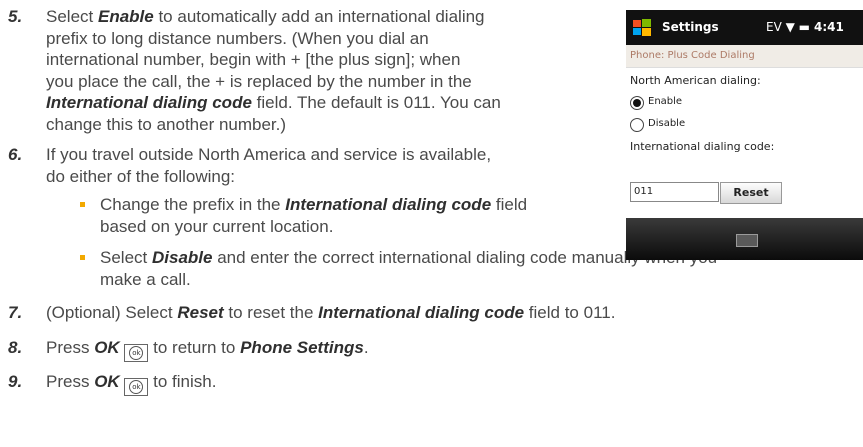  I want to click on step-text-line: Press OK ok to return to Phone Settings., so click(207, 349).